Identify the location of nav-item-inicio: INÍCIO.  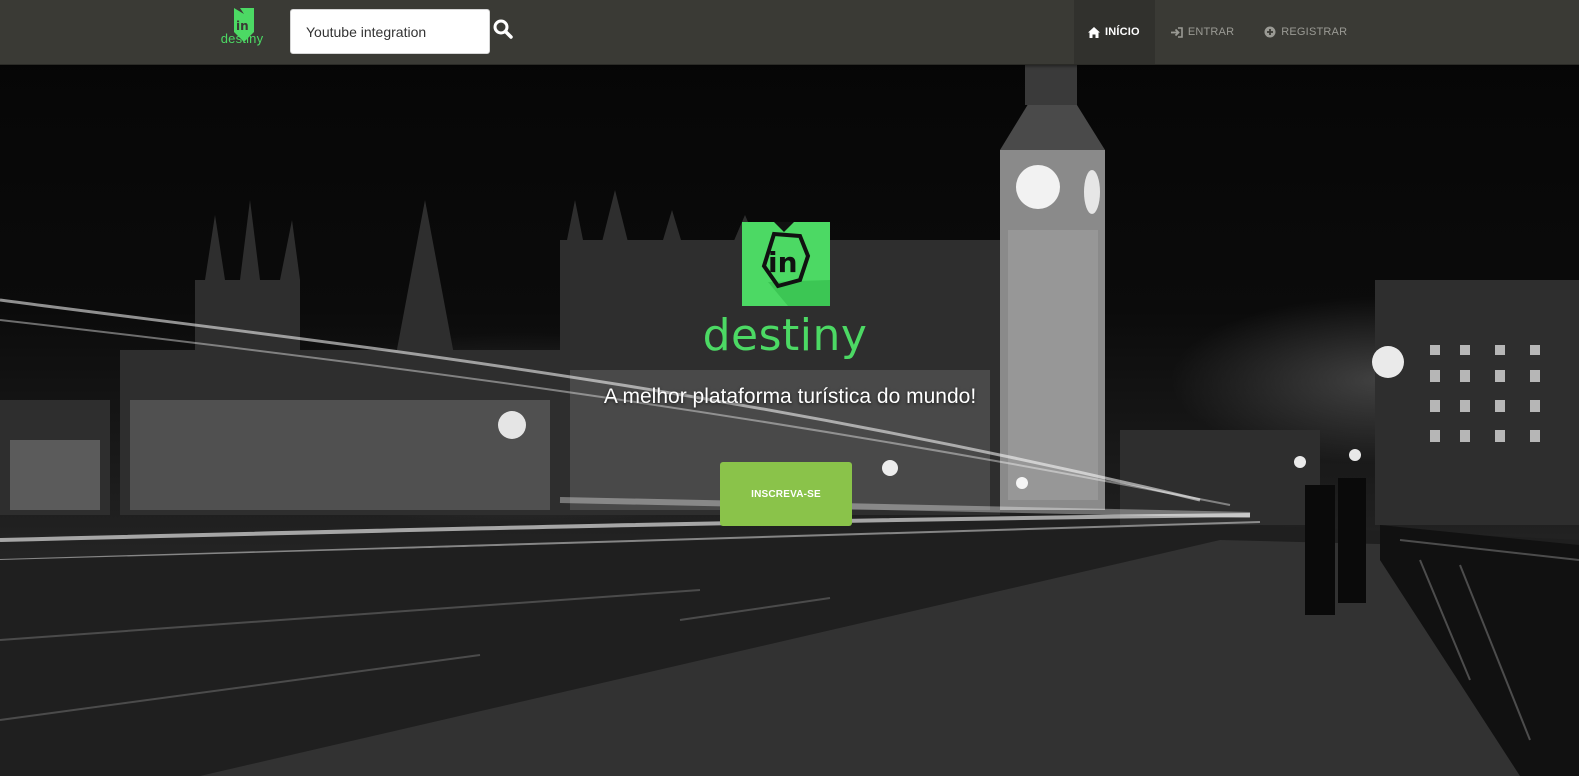
(1114, 32).